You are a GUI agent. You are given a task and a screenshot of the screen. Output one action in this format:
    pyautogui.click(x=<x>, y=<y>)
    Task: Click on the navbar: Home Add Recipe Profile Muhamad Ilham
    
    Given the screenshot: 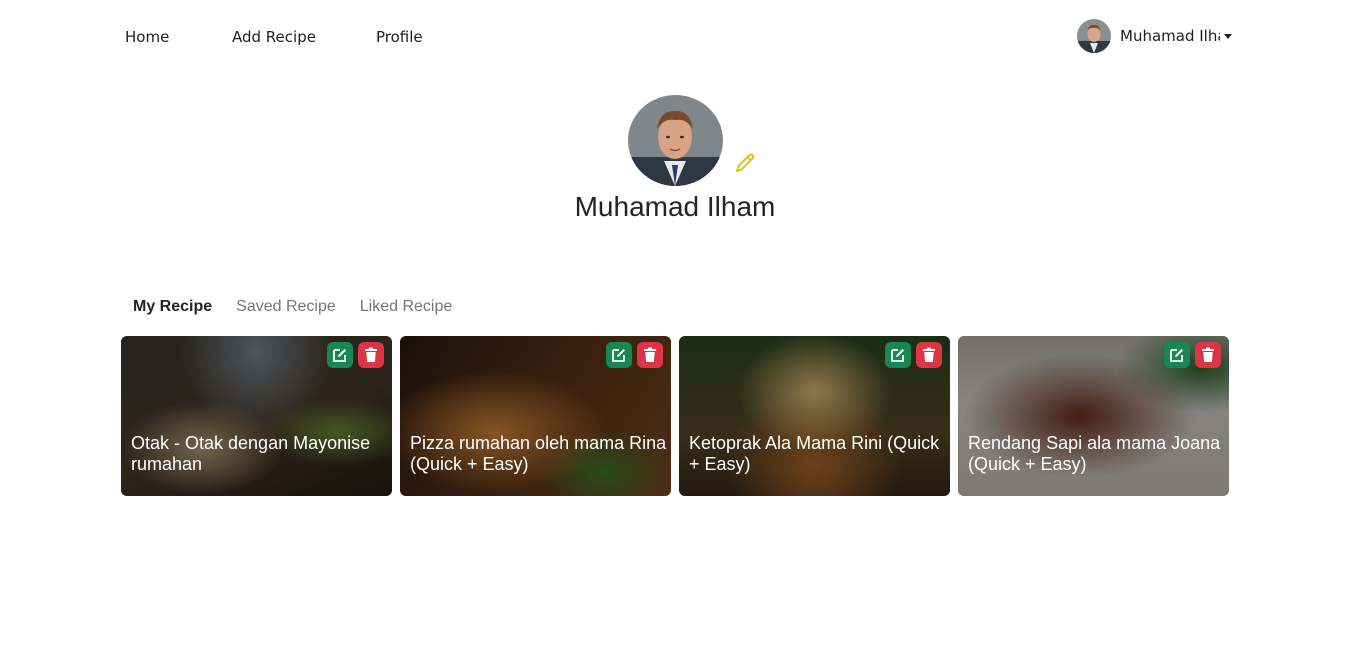 What is the action you would take?
    pyautogui.click(x=675, y=38)
    